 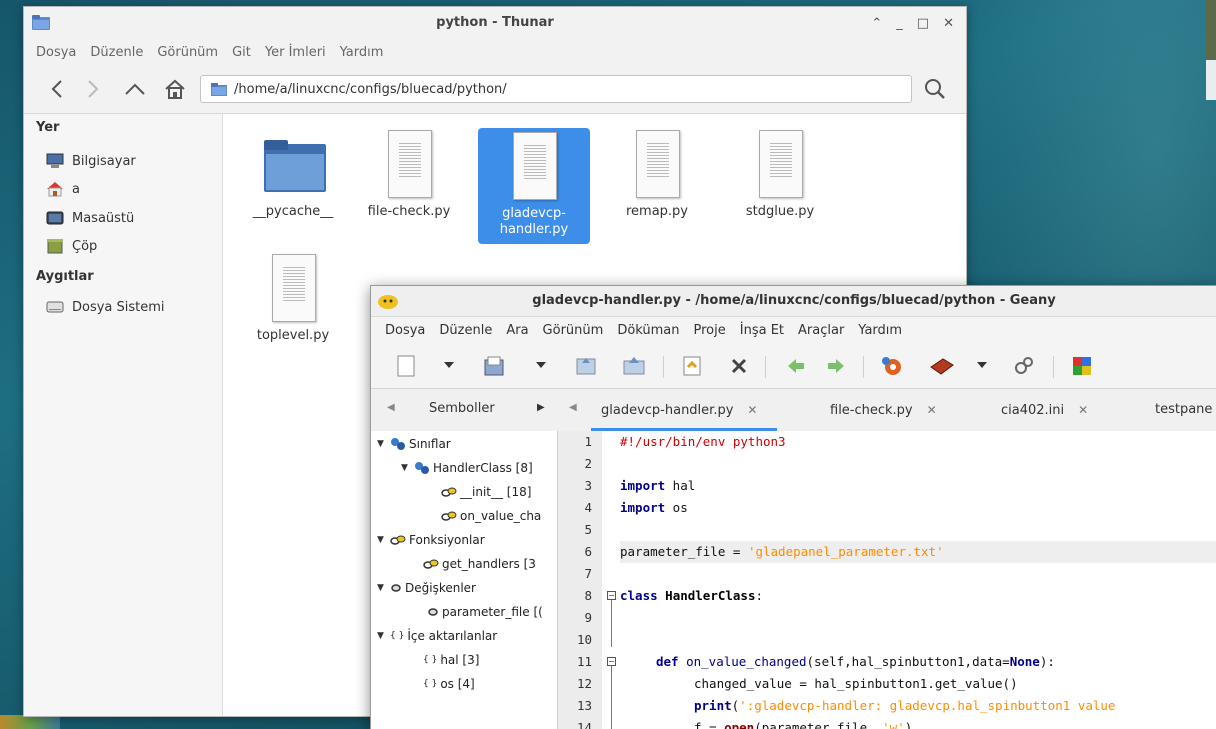 I want to click on file-item: file-check.py, so click(x=409, y=173).